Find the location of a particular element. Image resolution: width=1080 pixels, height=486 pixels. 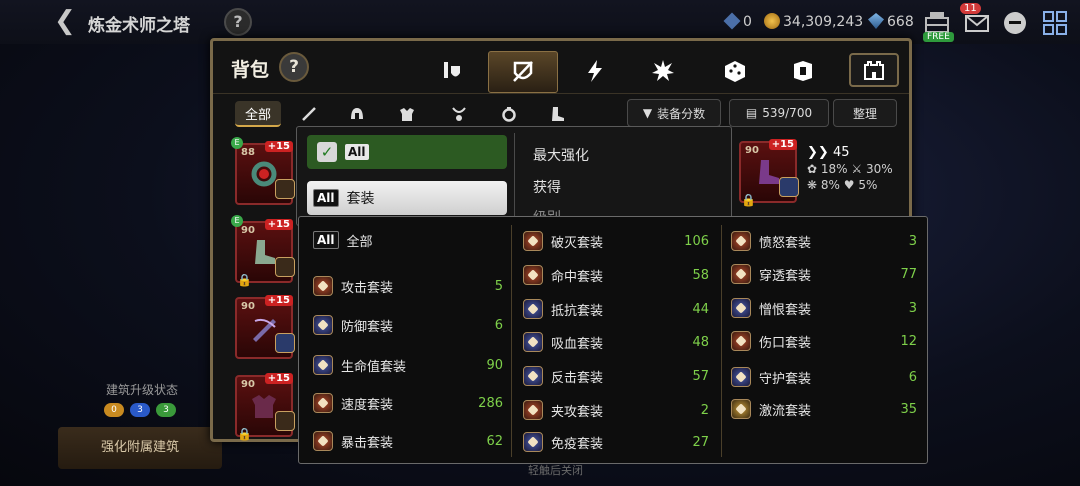

slot-tab-necklace is located at coordinates (459, 114).